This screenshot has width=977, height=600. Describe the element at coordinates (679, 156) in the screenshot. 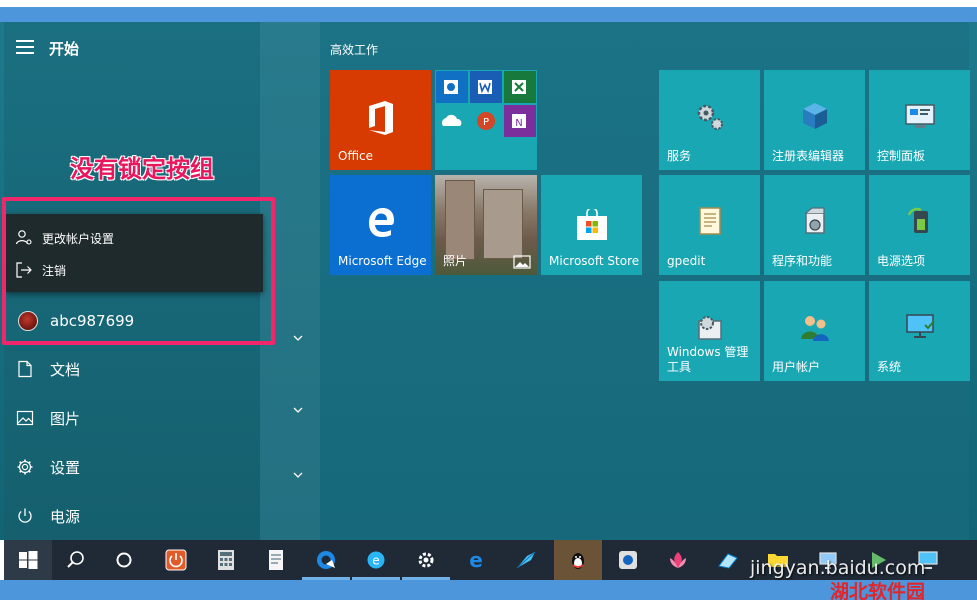

I see `tile-services-label: 服务` at that location.